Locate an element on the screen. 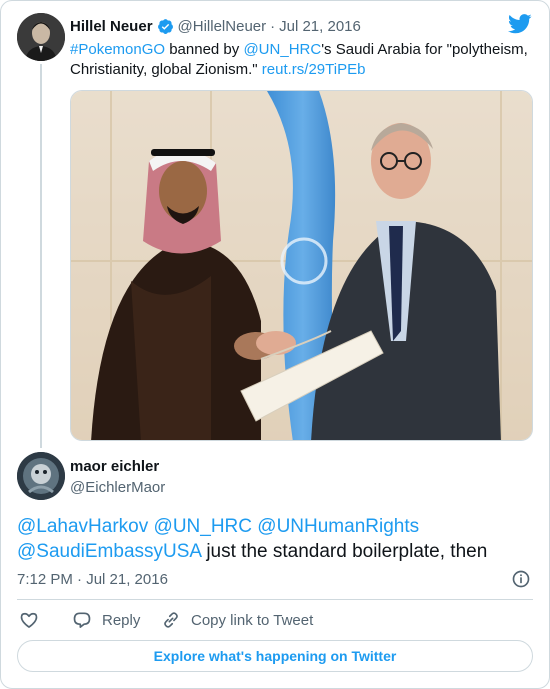 The image size is (550, 689). explore-twitter-button: Explore what's happening on Twitter is located at coordinates (275, 656).